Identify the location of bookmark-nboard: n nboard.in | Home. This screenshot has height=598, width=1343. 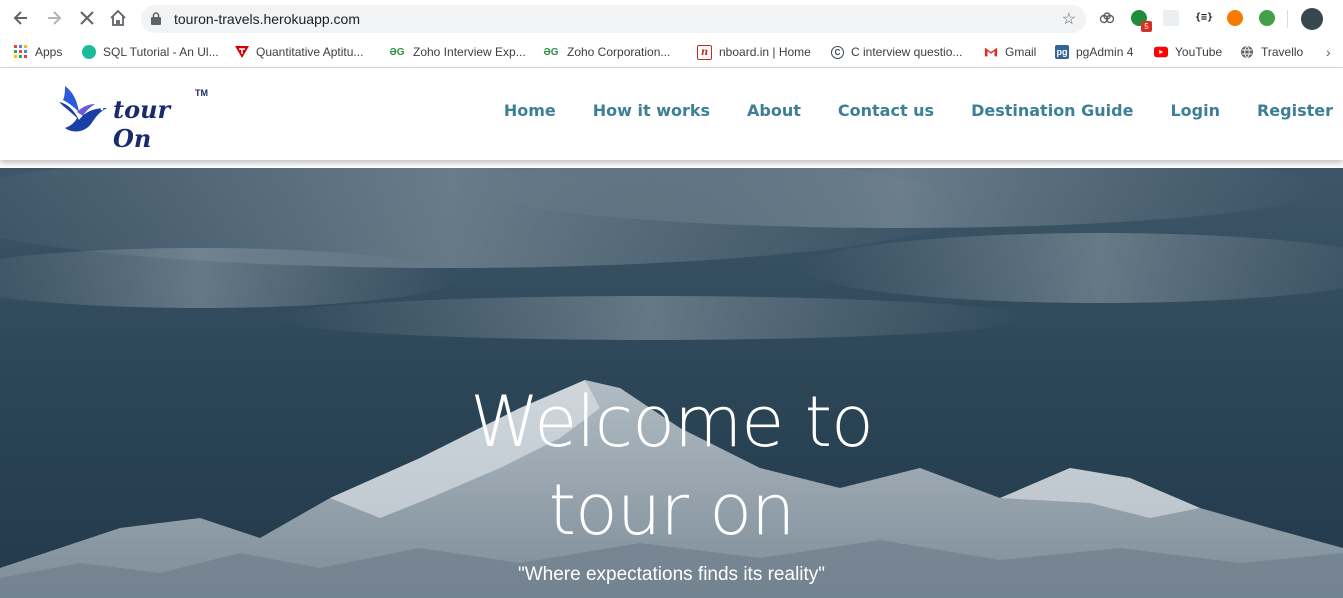
(754, 52).